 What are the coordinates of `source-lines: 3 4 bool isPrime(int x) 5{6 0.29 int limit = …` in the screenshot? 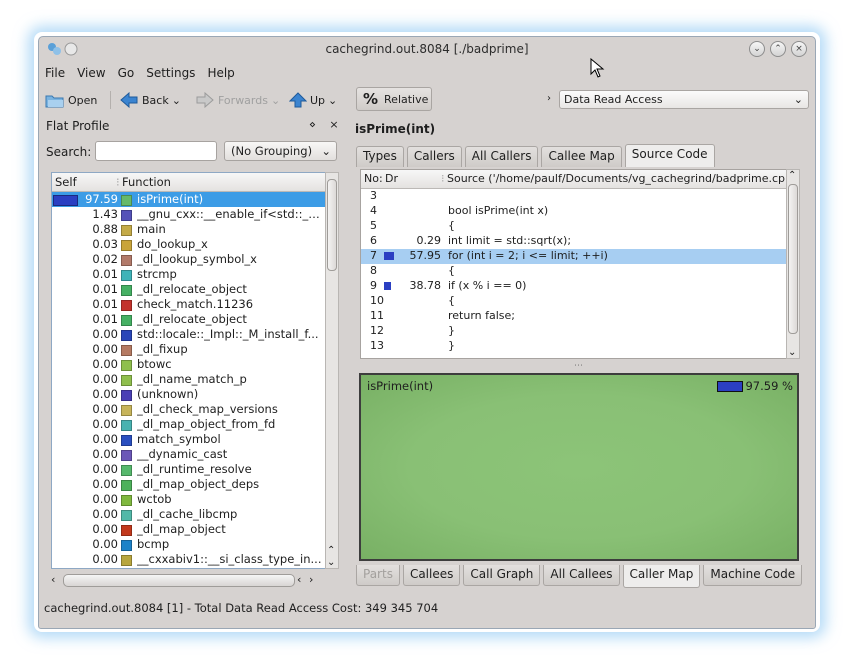 It's located at (574, 271).